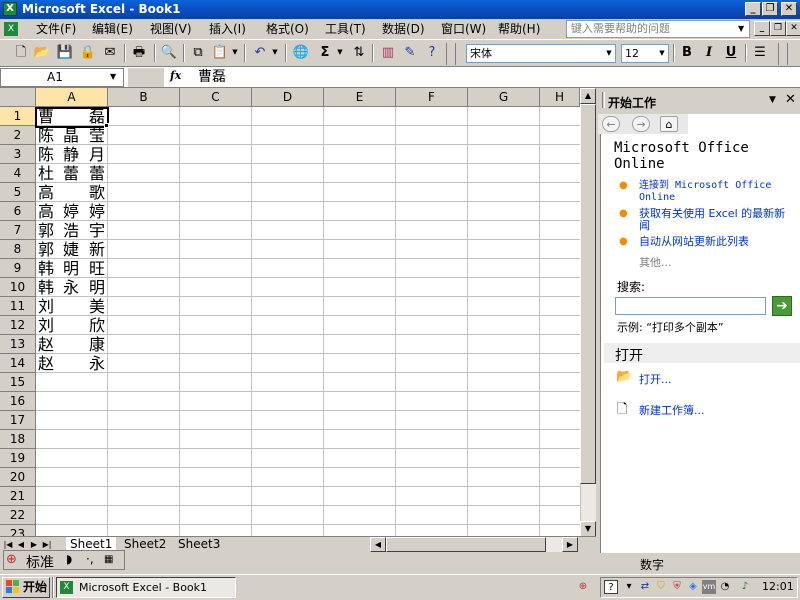 This screenshot has width=800, height=600. Describe the element at coordinates (541, 53) in the screenshot. I see `font-name-select: 宋体` at that location.